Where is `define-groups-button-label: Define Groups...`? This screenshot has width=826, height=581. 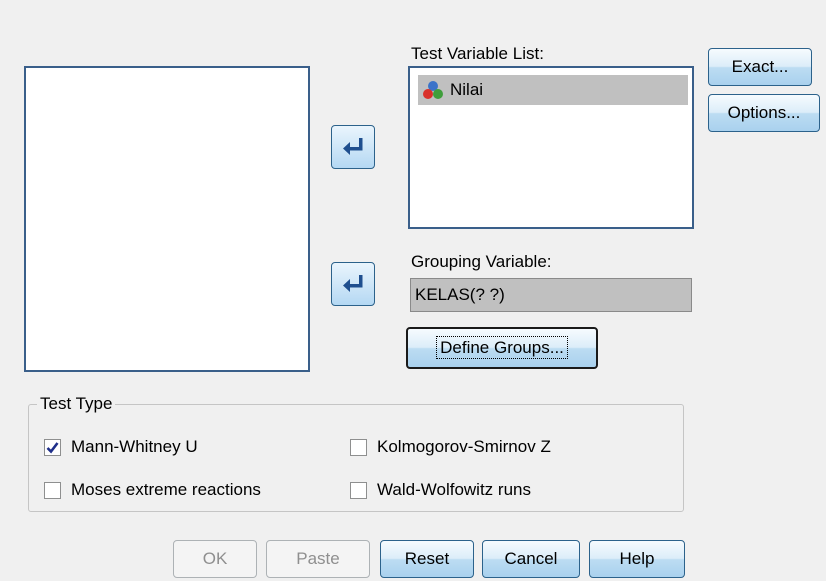
define-groups-button-label: Define Groups... is located at coordinates (502, 347).